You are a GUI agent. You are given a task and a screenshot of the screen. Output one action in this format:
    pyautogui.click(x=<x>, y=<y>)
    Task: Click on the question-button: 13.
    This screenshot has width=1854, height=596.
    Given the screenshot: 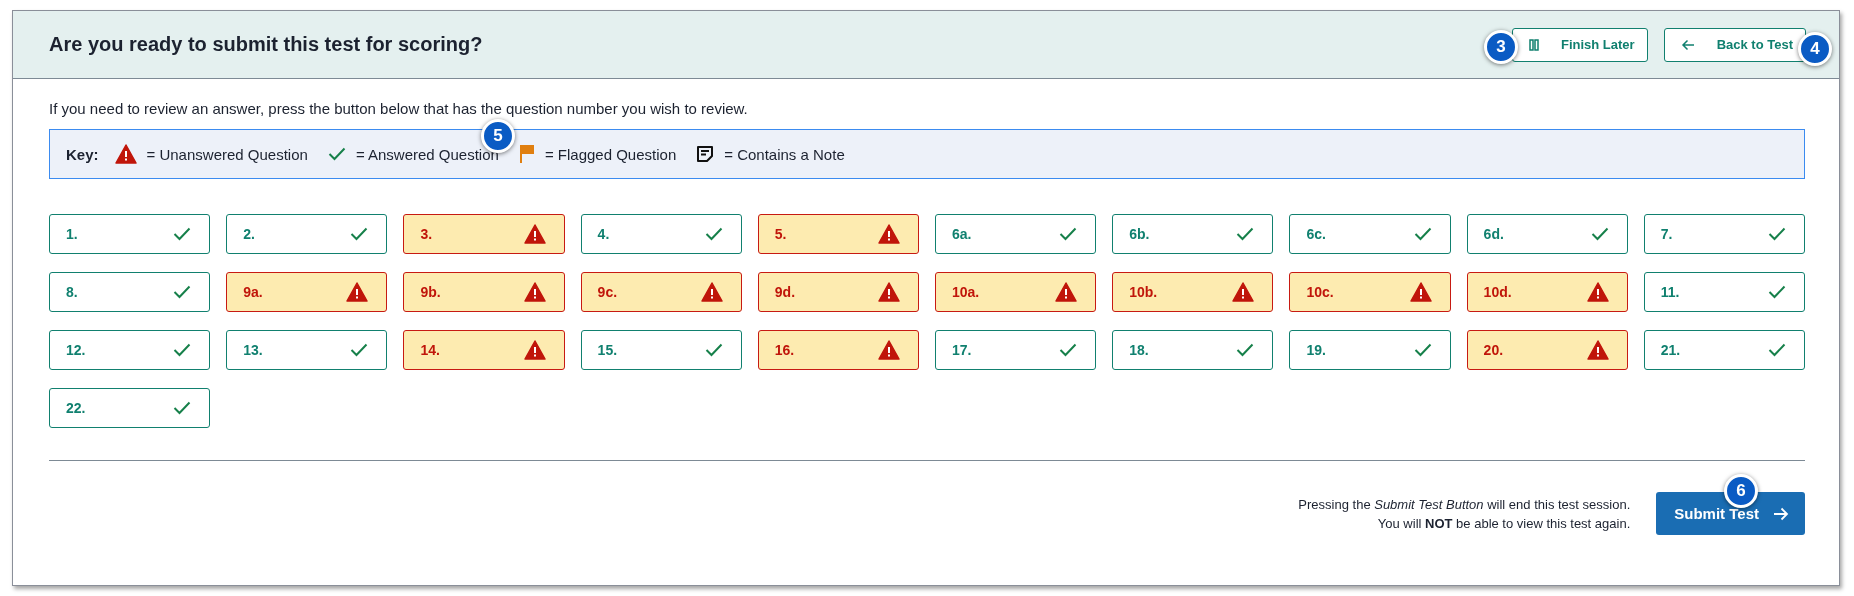 What is the action you would take?
    pyautogui.click(x=307, y=350)
    